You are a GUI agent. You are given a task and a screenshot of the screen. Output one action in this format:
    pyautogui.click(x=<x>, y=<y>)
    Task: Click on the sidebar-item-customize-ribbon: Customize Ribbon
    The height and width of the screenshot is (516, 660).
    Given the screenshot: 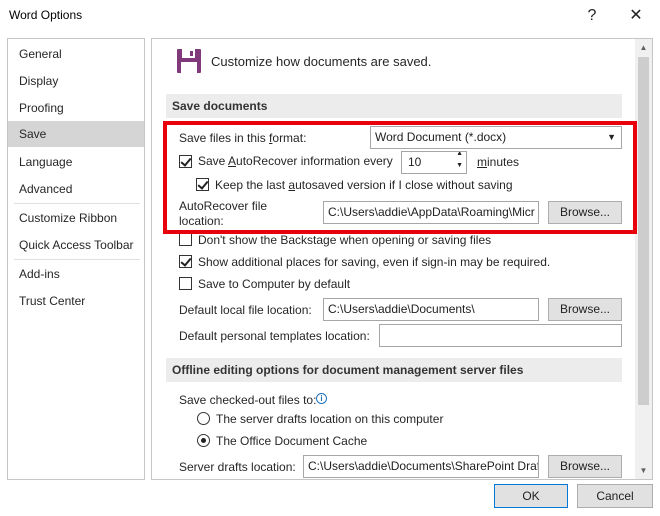 What is the action you would take?
    pyautogui.click(x=76, y=218)
    